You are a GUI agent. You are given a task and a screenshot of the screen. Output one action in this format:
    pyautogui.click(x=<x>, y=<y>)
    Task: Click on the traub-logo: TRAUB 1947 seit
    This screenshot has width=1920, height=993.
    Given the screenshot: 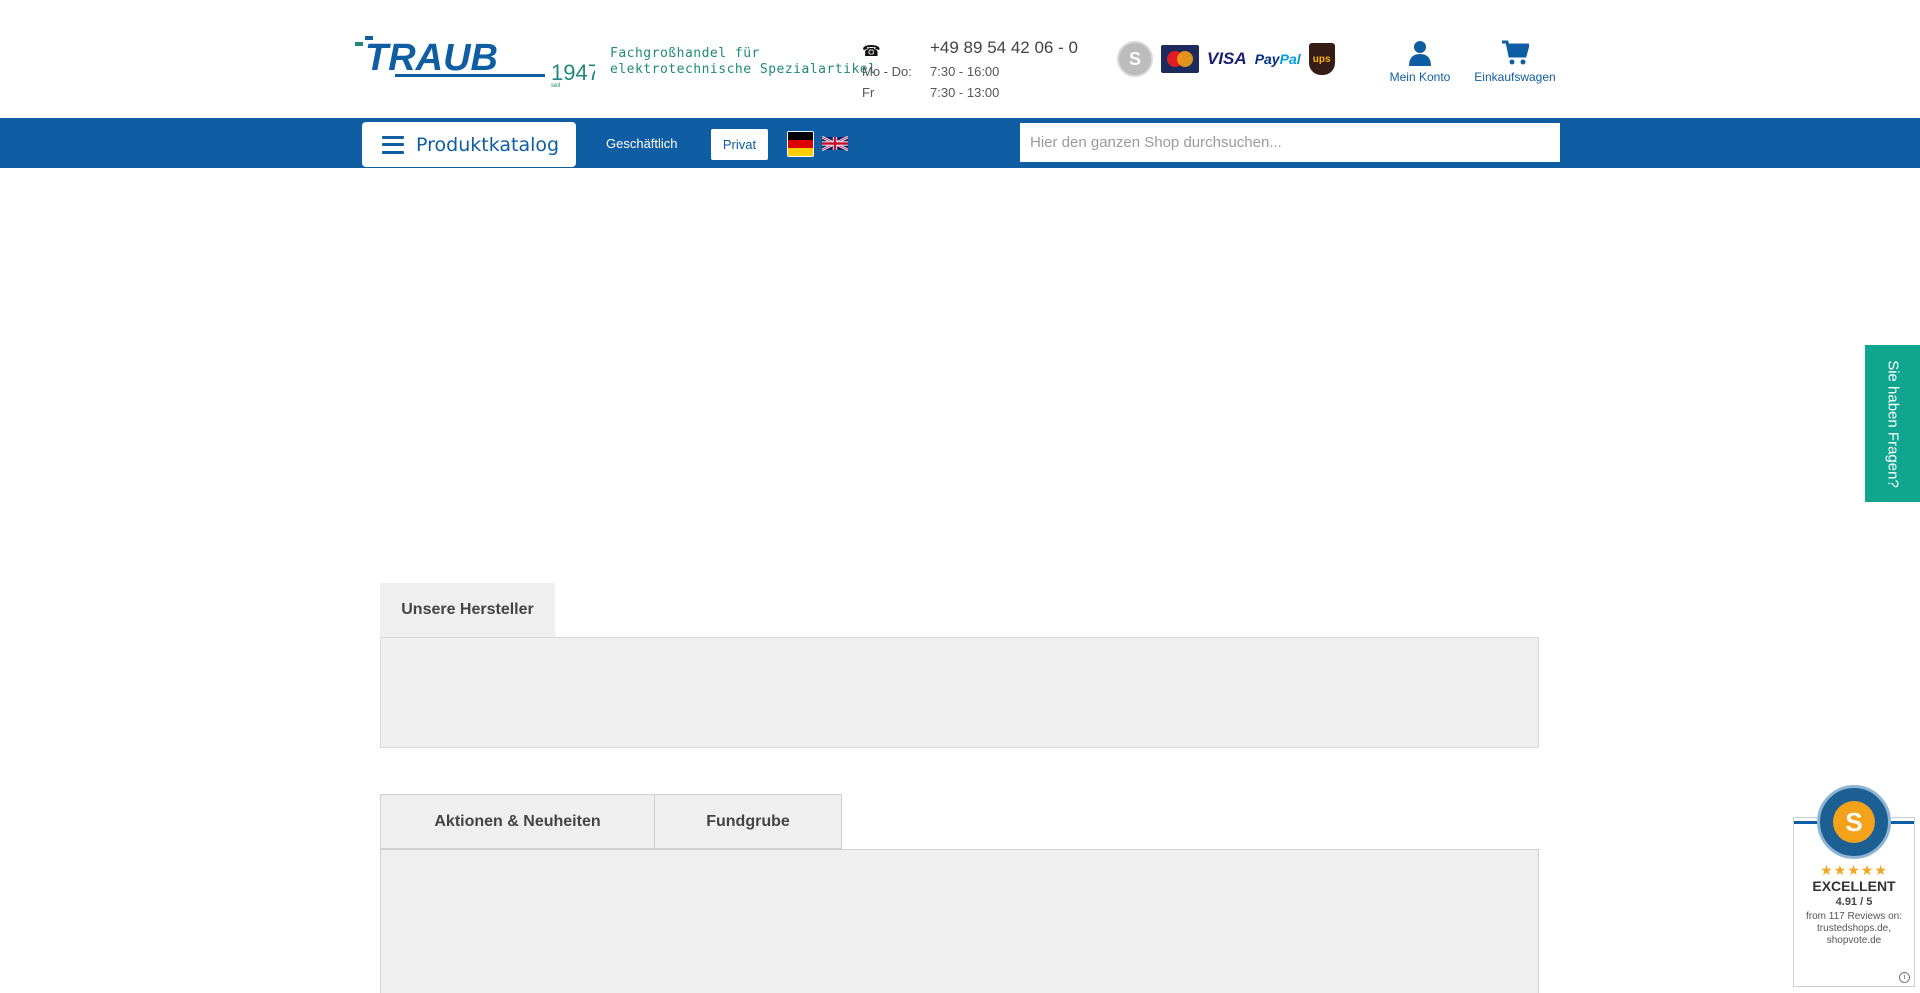 What is the action you would take?
    pyautogui.click(x=475, y=62)
    